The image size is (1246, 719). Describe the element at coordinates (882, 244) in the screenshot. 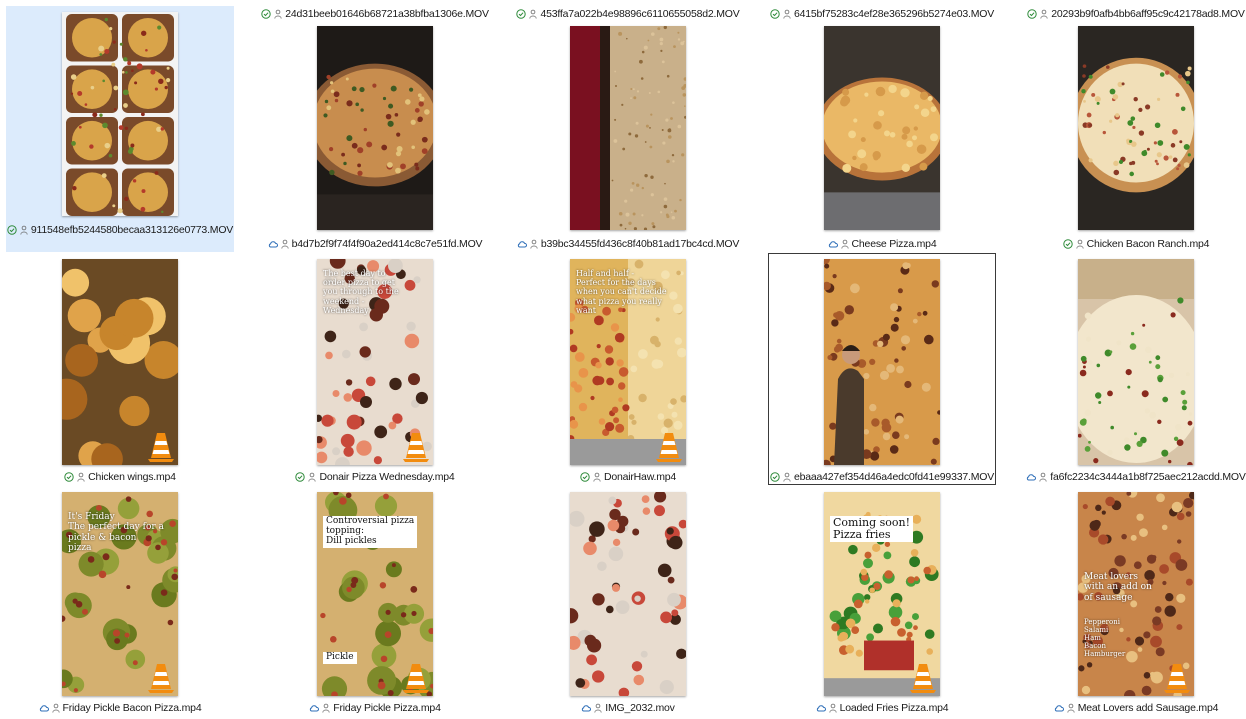

I see `file-caption: Cheese Pizza.mp4` at that location.